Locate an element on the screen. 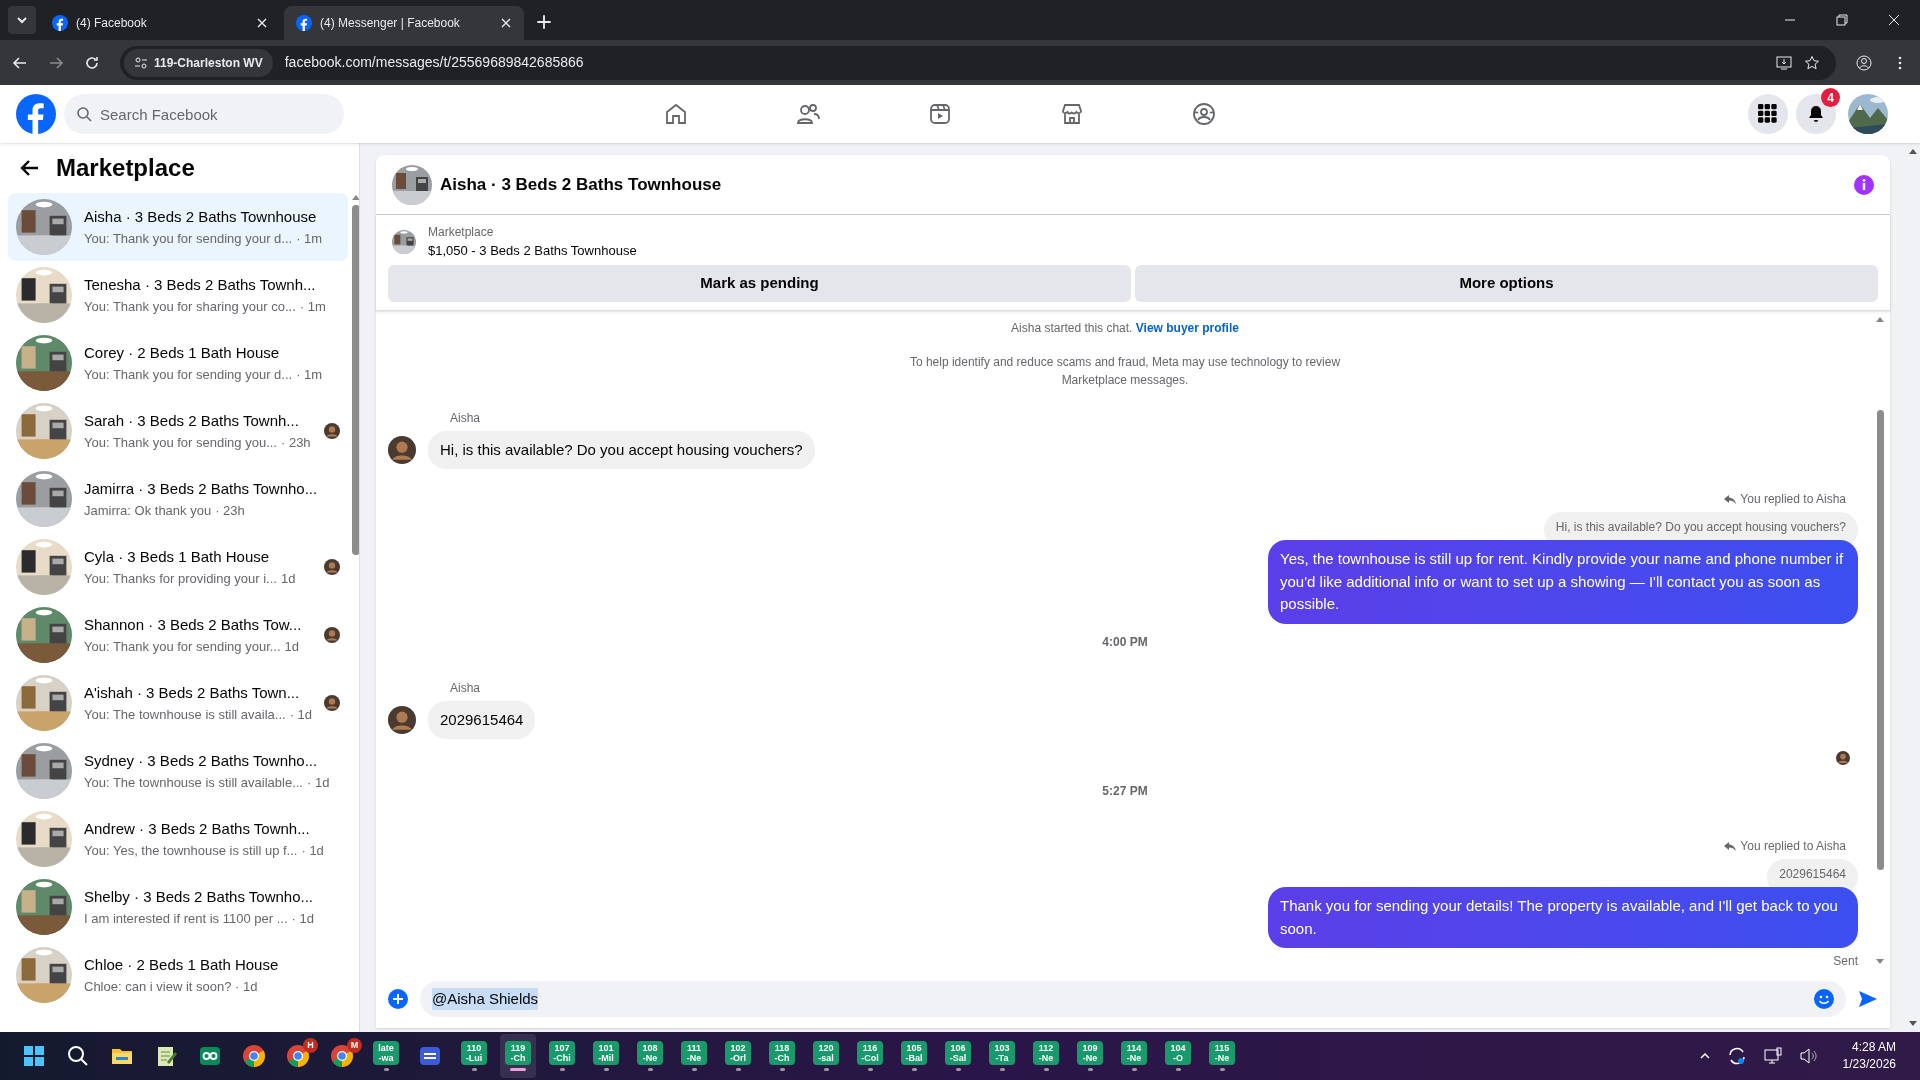 Image resolution: width=1920 pixels, height=1080 pixels. back-arrow-icon is located at coordinates (30, 168).